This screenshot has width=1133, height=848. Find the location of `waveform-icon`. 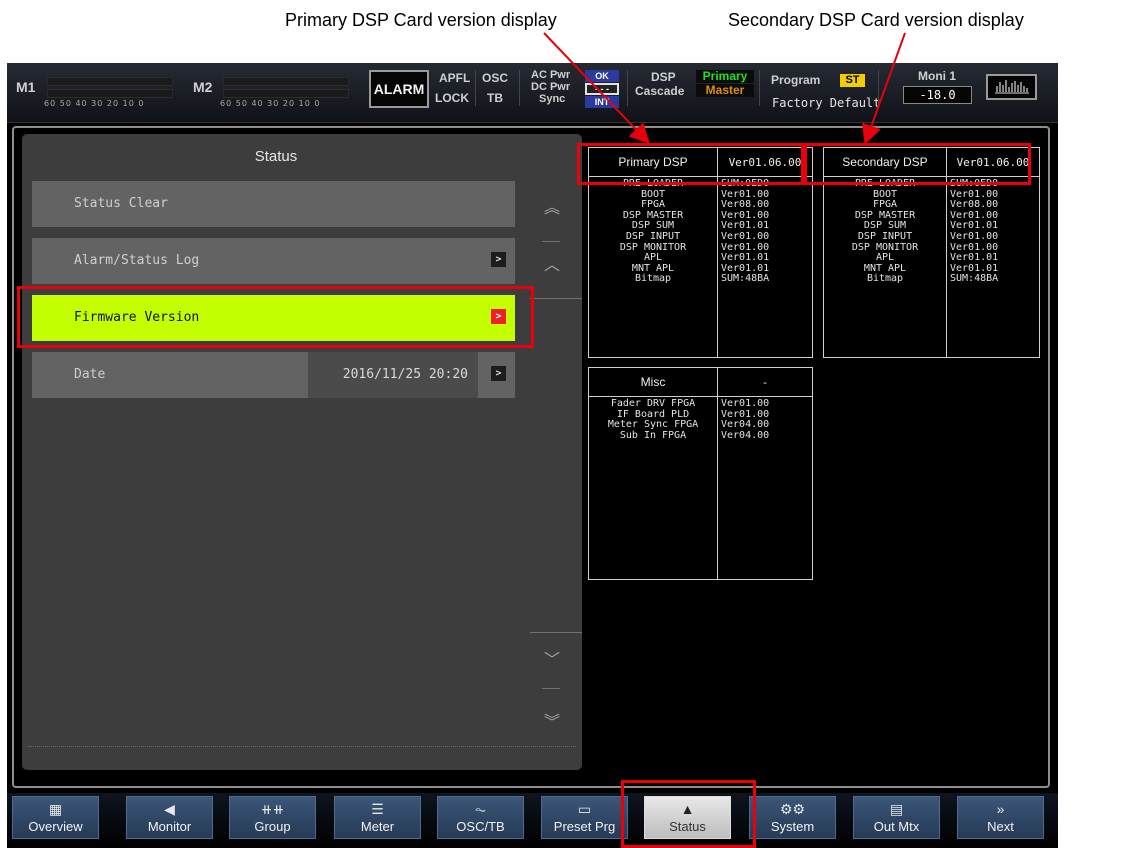

waveform-icon is located at coordinates (1012, 87).